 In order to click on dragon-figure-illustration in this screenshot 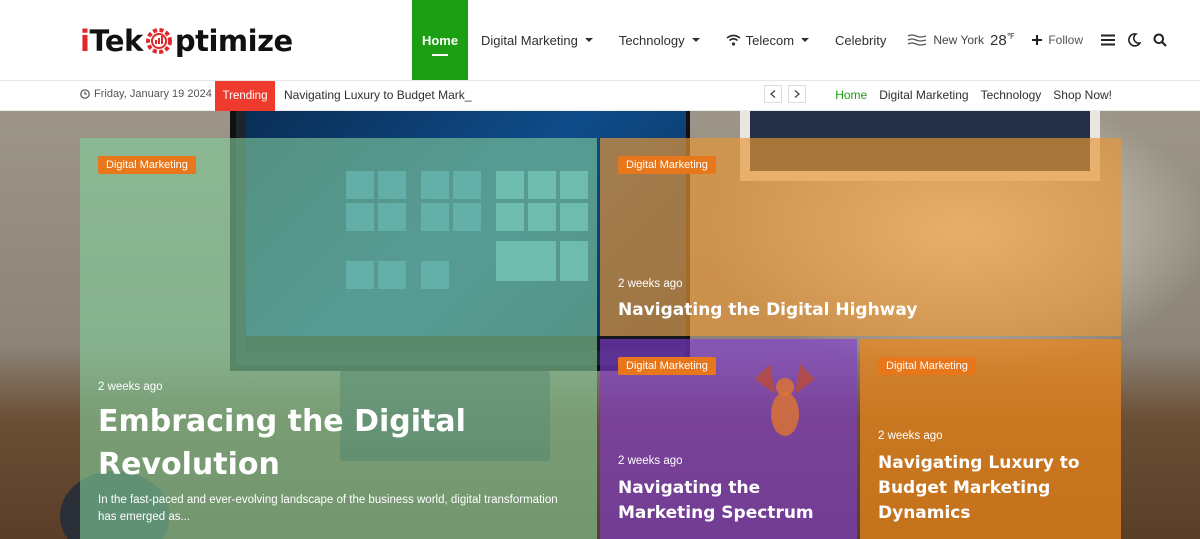, I will do `click(785, 400)`.